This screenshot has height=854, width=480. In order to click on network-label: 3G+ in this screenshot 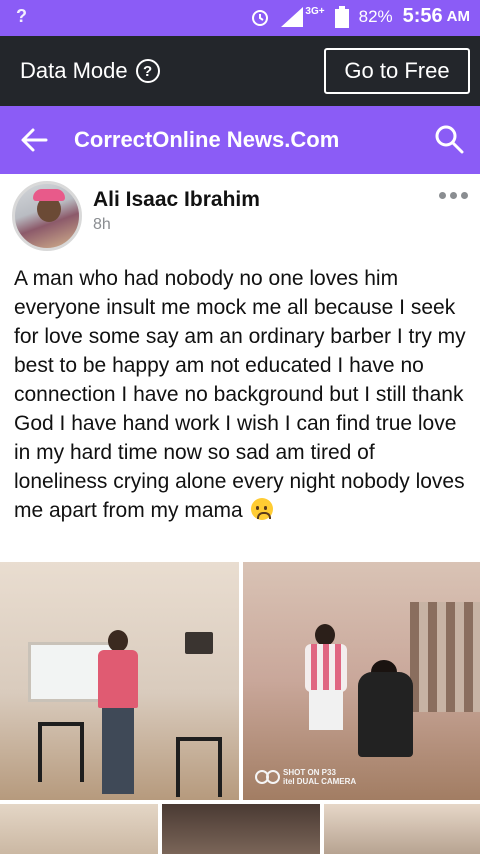, I will do `click(315, 11)`.